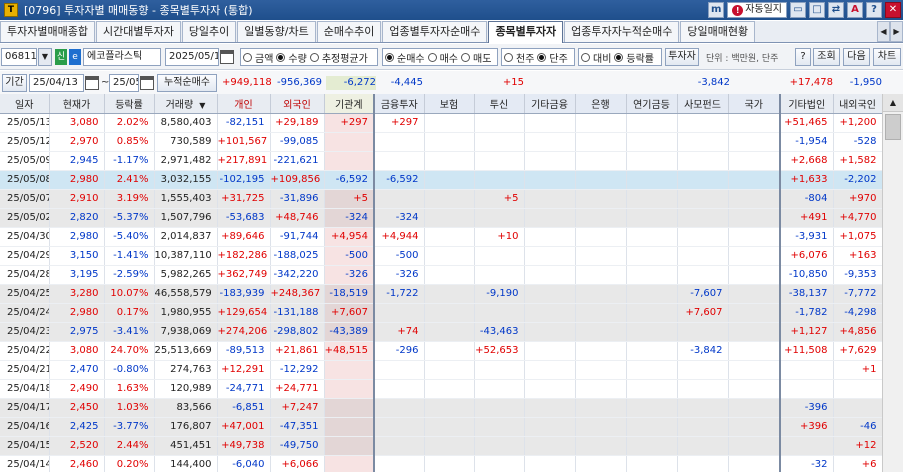 Image resolution: width=903 pixels, height=472 pixels. I want to click on radio-avg-price, so click(314, 57).